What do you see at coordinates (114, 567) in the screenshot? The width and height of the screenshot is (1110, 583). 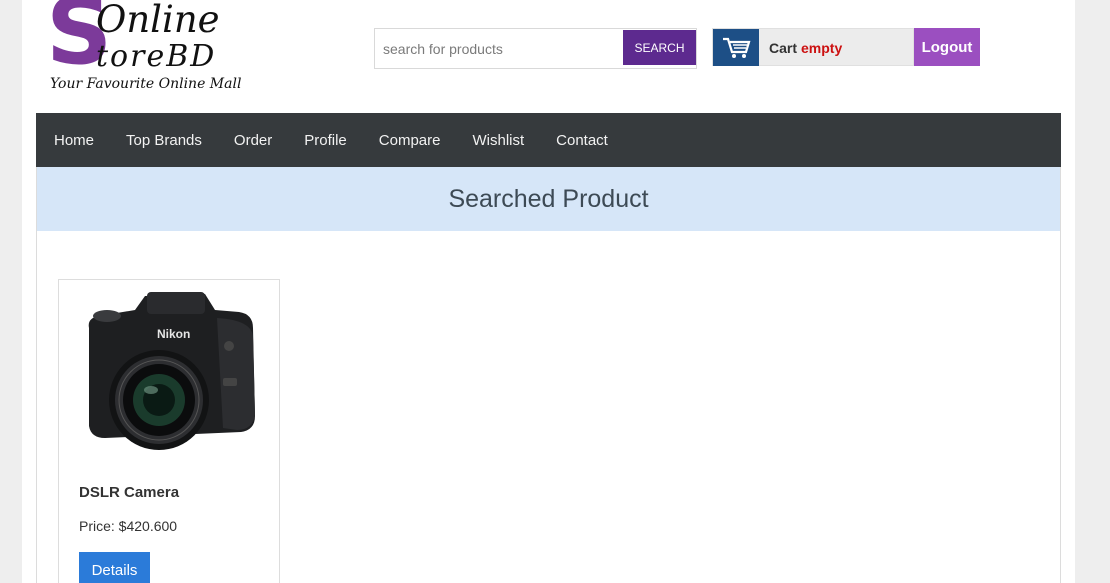 I see `details-button: Details` at bounding box center [114, 567].